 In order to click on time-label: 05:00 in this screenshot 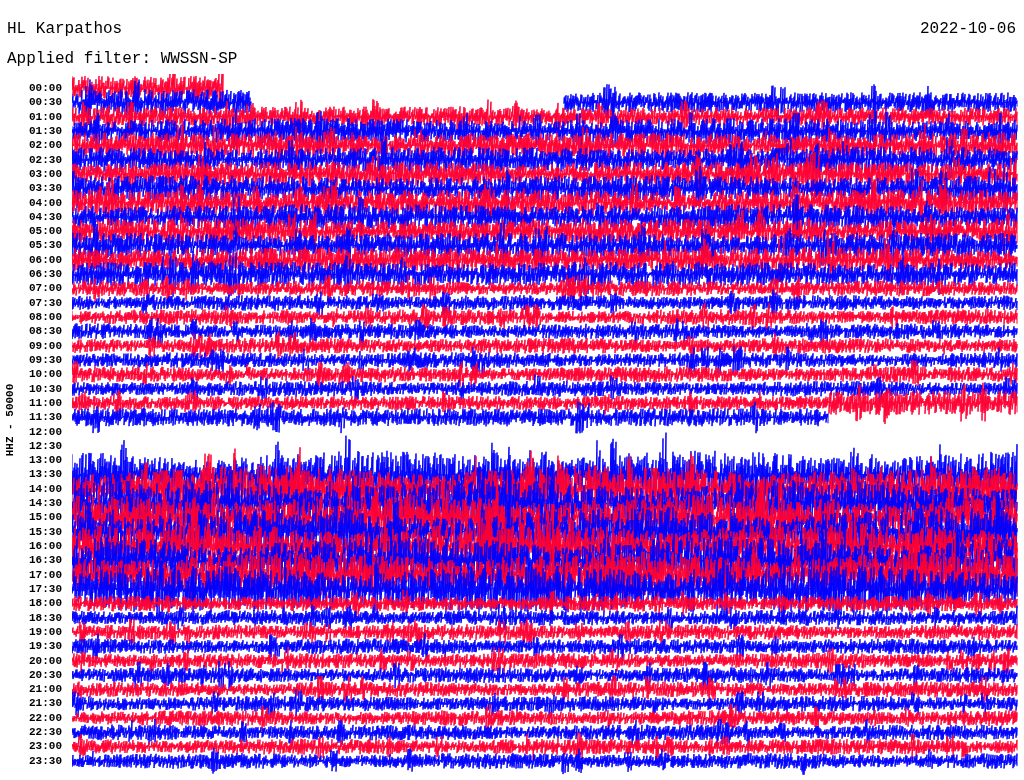, I will do `click(45, 231)`.